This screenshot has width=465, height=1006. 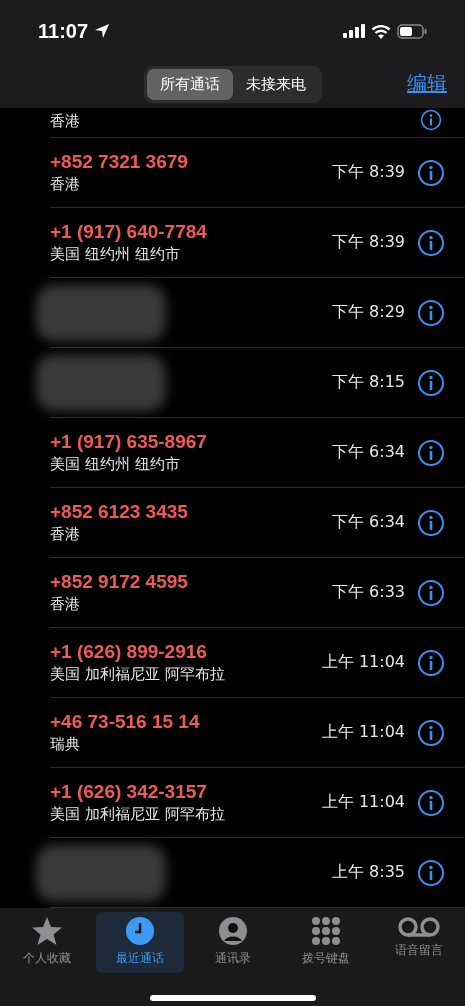 I want to click on phone-number: +1 (917) 635-8967, so click(x=129, y=442).